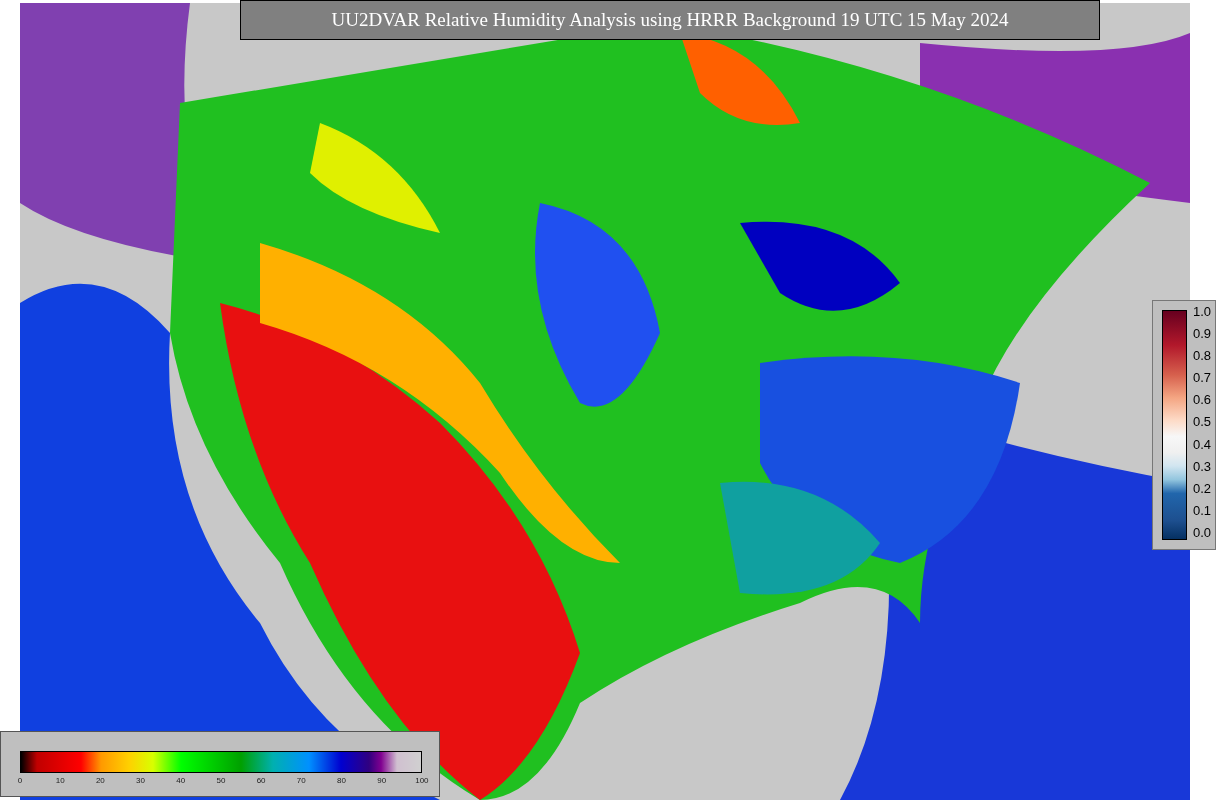  What do you see at coordinates (1202, 532) in the screenshot?
I see `tick-label: 0.0` at bounding box center [1202, 532].